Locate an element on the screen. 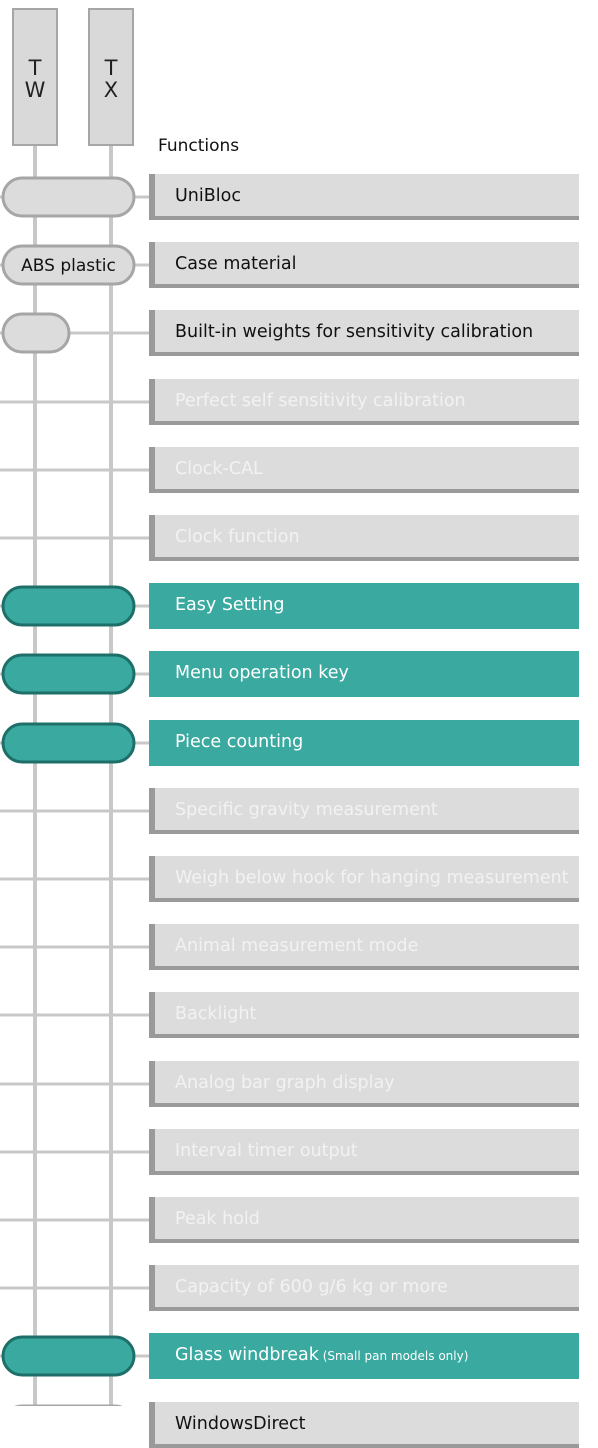 This screenshot has height=1448, width=598. function-label: Case material is located at coordinates (364, 265).